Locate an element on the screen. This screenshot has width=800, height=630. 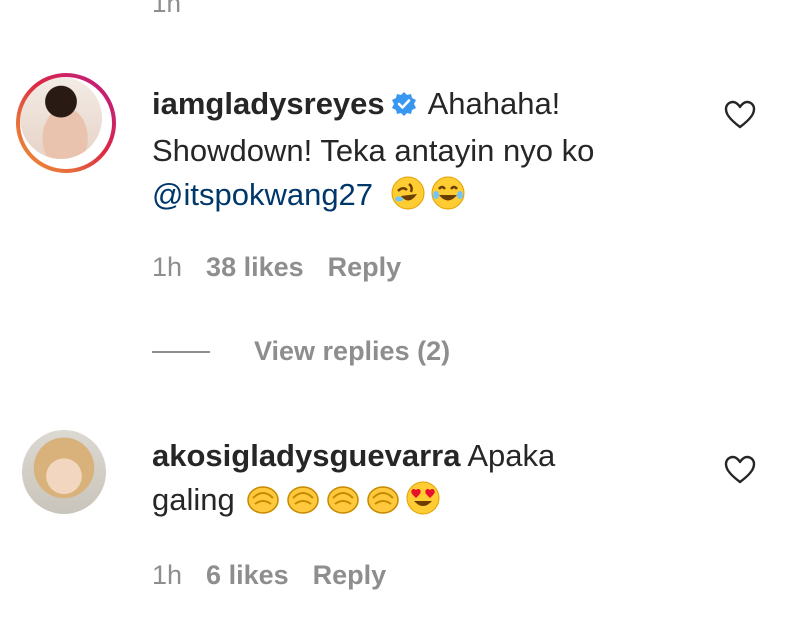
comment-text-line2: Showdown! Teka antayin nyo ko is located at coordinates (373, 150).